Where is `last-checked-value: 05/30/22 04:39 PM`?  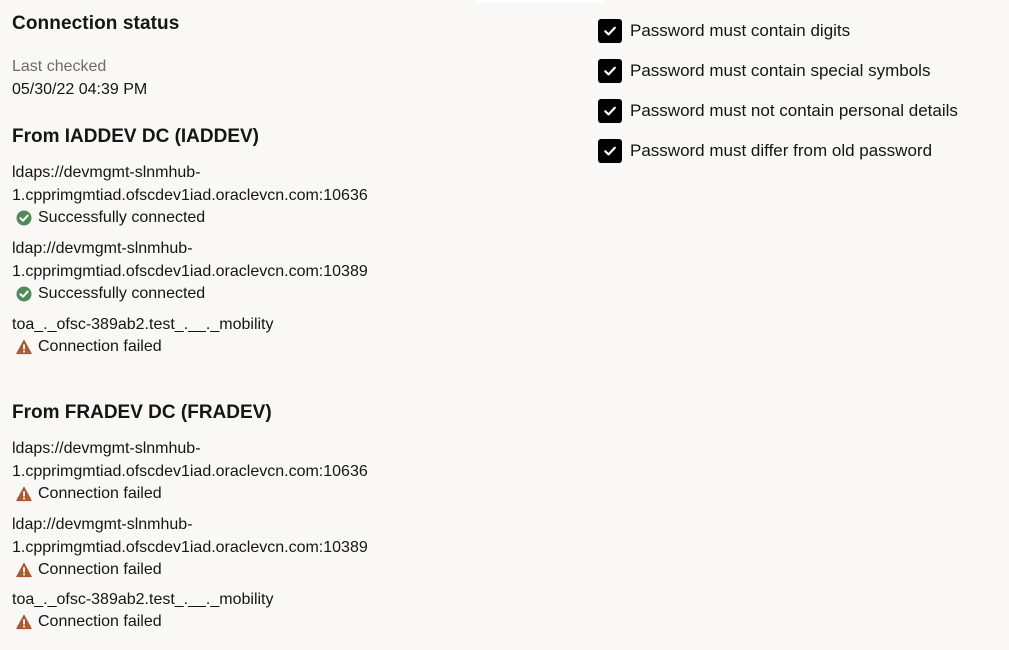
last-checked-value: 05/30/22 04:39 PM is located at coordinates (80, 89).